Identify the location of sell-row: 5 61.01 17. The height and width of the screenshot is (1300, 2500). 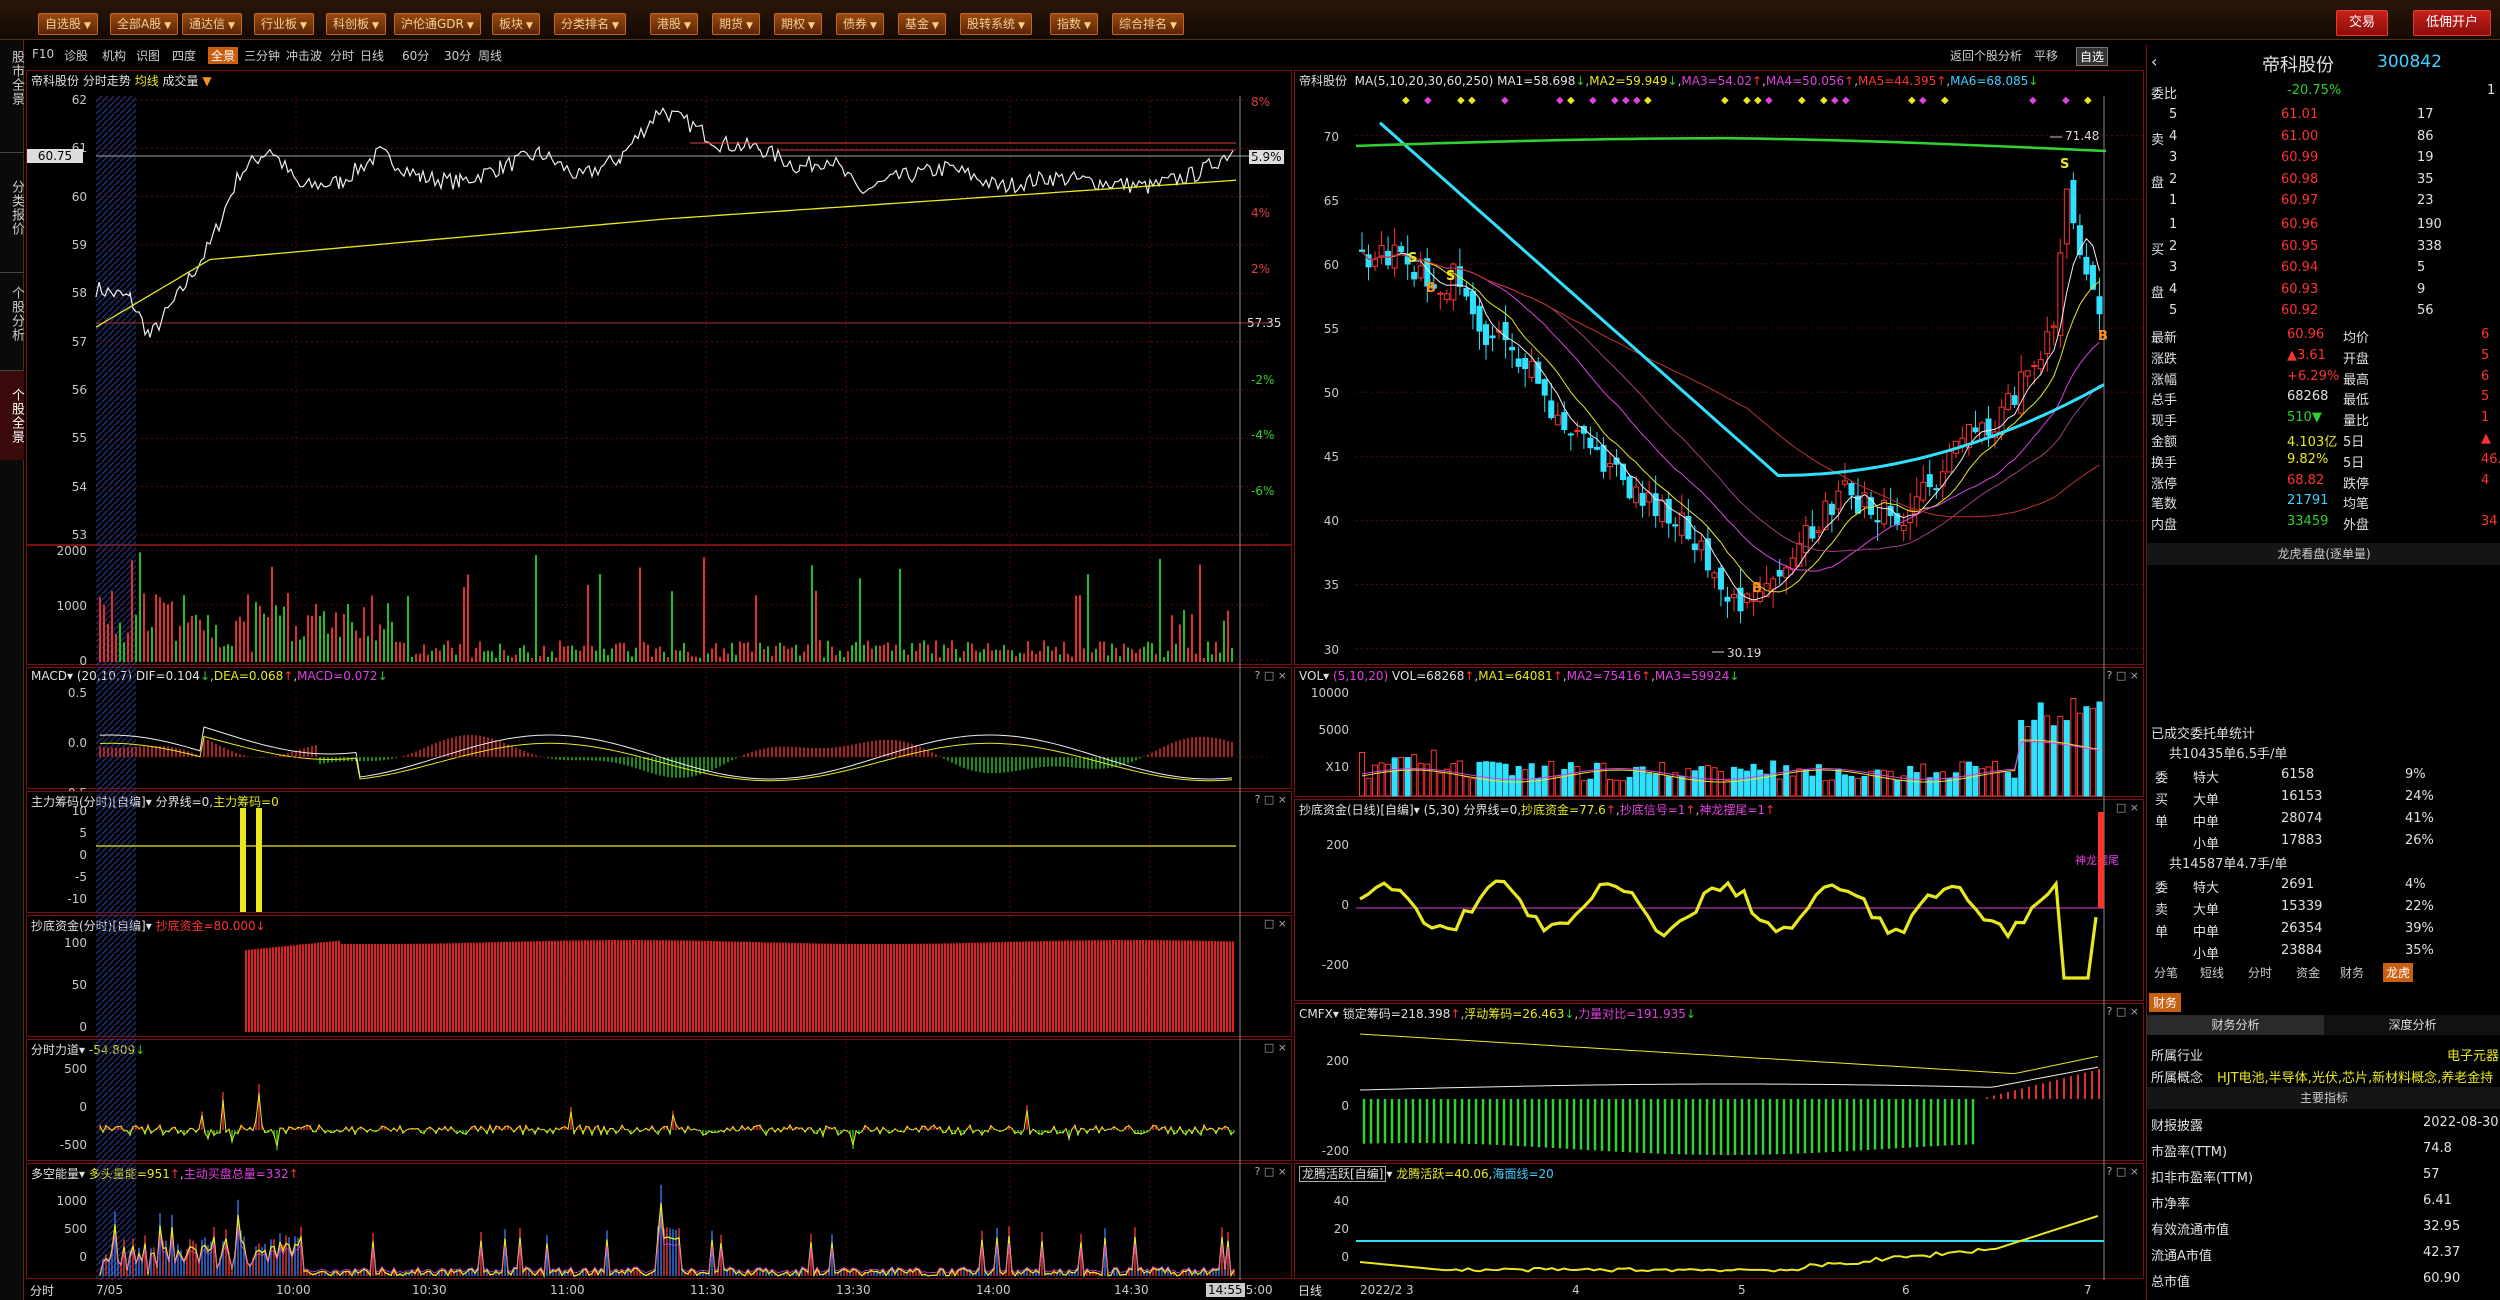
(2323, 115).